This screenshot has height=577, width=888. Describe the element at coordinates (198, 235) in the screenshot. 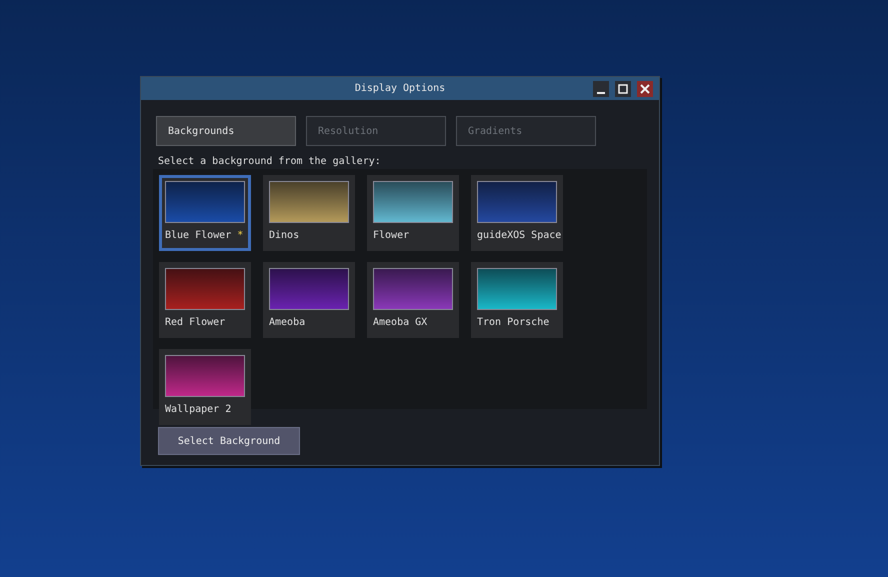

I see `tile-label: Blue Flower` at that location.